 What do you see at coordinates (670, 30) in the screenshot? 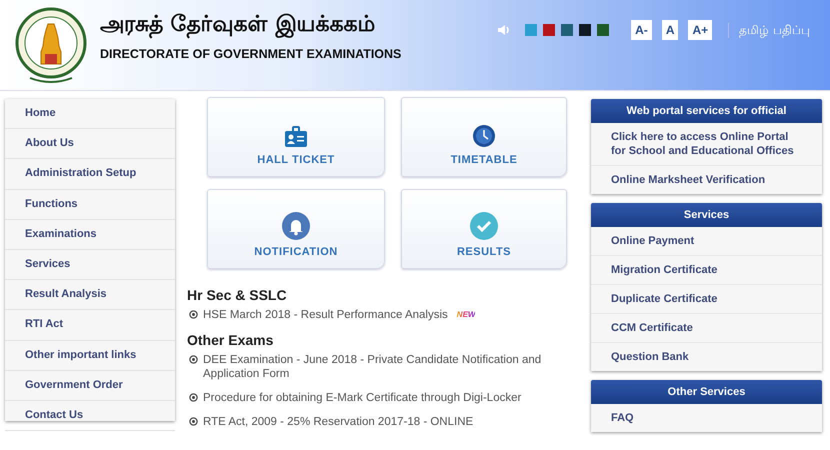
I see `font-size-button: A` at bounding box center [670, 30].